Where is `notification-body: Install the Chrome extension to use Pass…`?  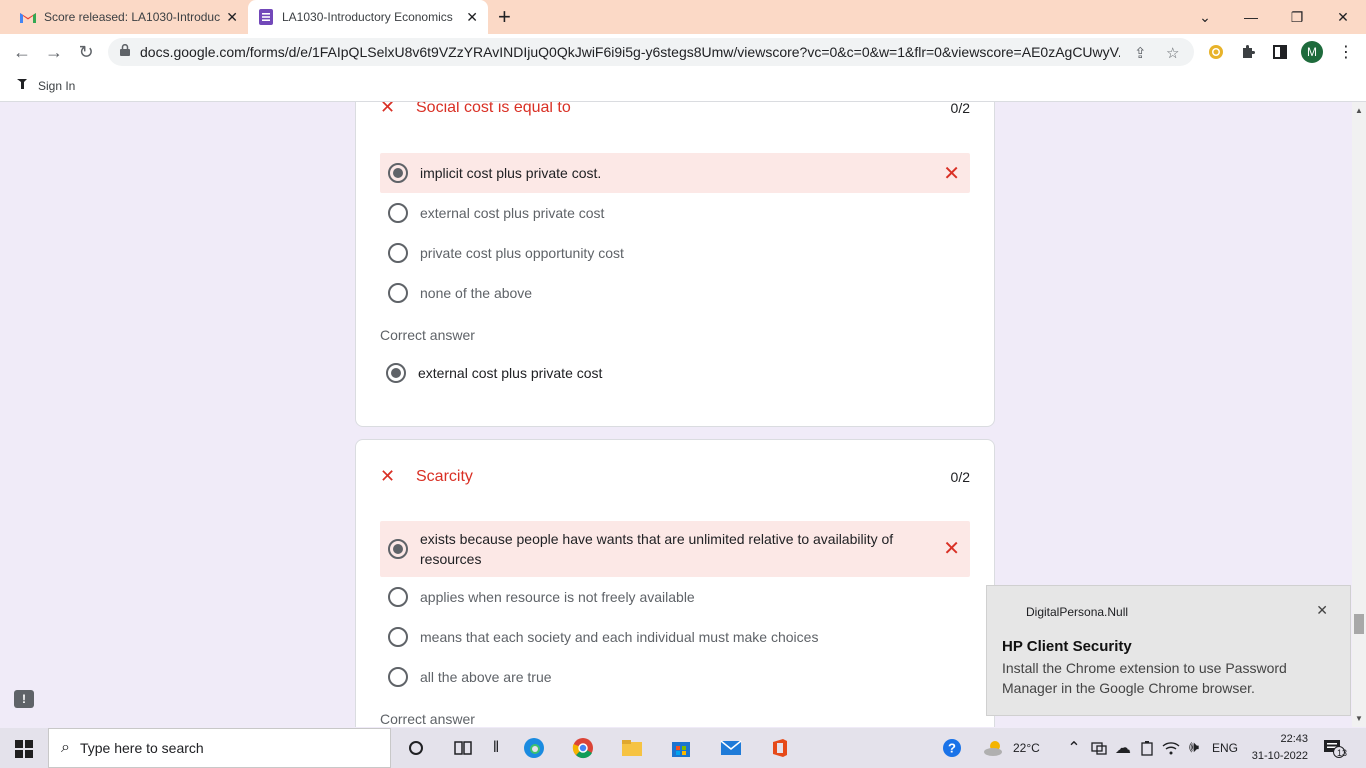
notification-body: Install the Chrome extension to use Pass… is located at coordinates (1144, 678).